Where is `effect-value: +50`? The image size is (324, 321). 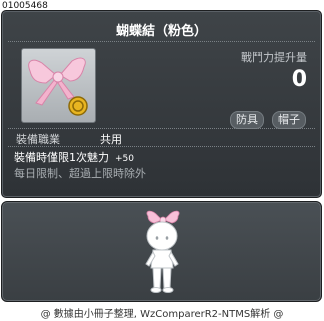
effect-value: +50 is located at coordinates (124, 159).